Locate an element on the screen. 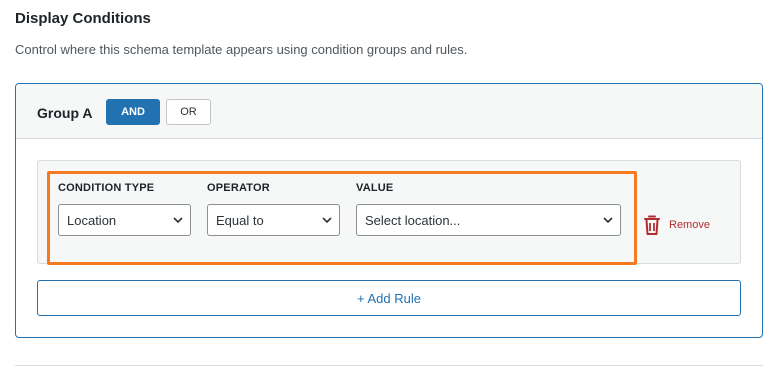  logic-and-button: AND is located at coordinates (133, 112).